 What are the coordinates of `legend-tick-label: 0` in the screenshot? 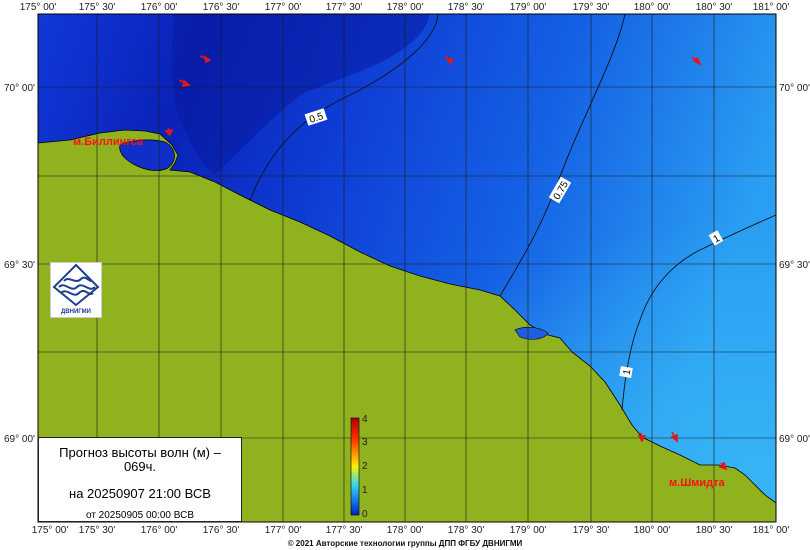 It's located at (365, 514).